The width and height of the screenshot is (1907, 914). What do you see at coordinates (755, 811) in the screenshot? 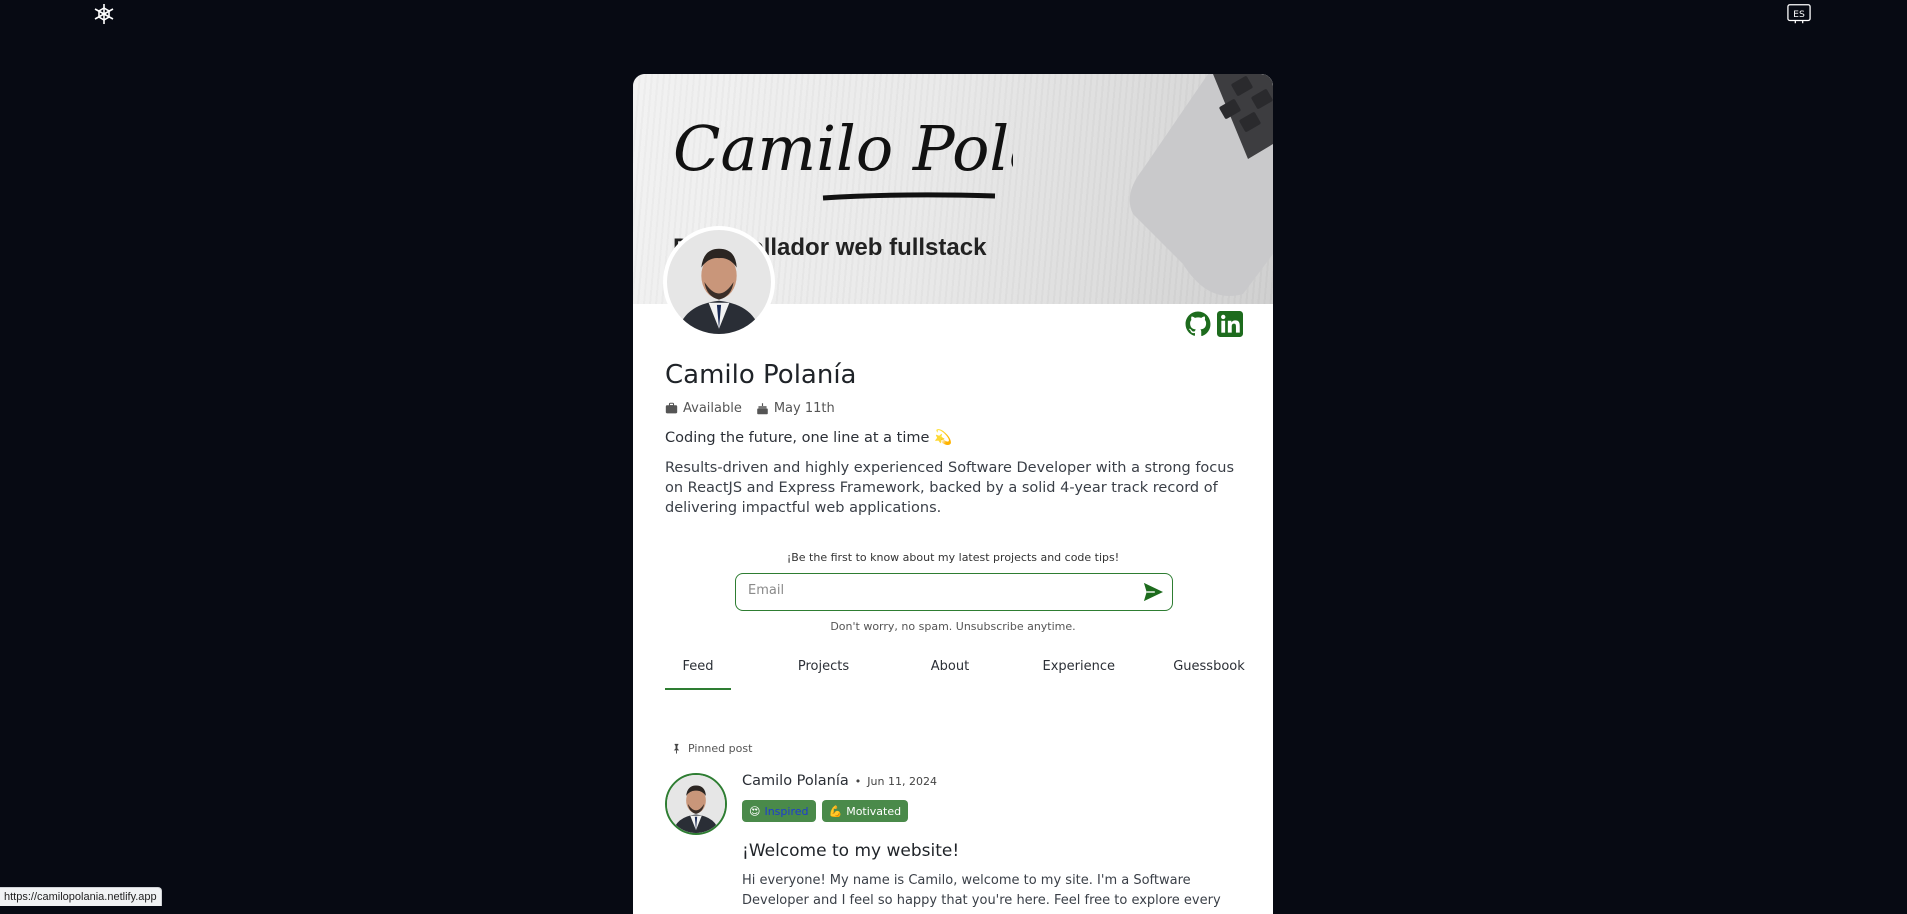
I see `heart-eyes-icon: 😍` at bounding box center [755, 811].